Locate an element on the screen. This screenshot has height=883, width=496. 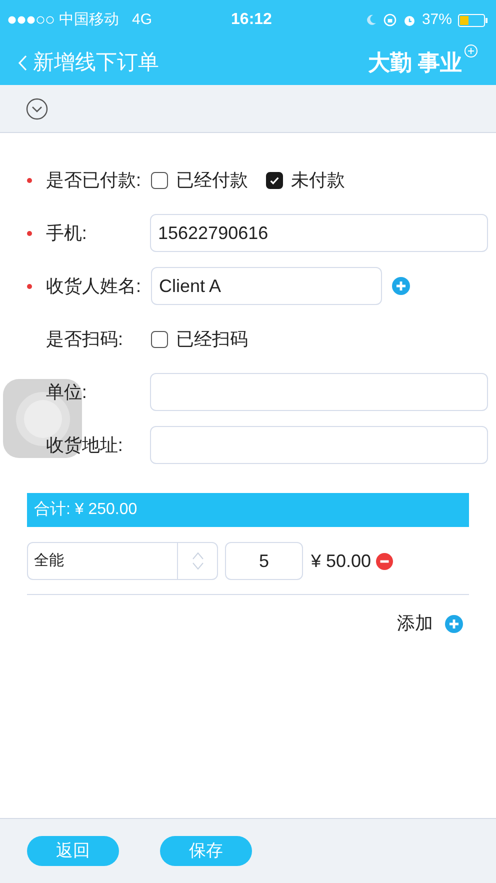
field-label: 手机: is located at coordinates (67, 233).